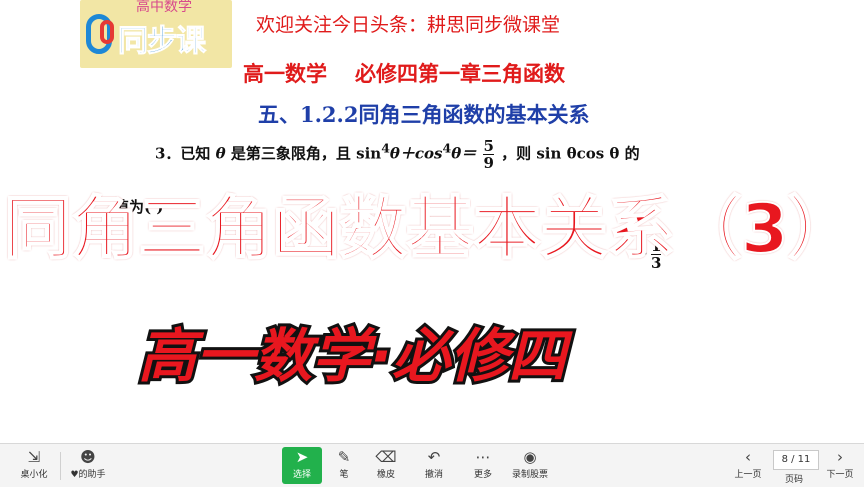 The width and height of the screenshot is (864, 487). What do you see at coordinates (840, 457) in the screenshot?
I see `chevron-right-icon: ›` at bounding box center [840, 457].